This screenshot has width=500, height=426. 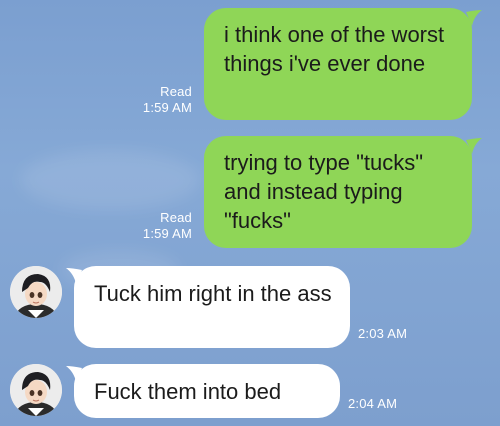 What do you see at coordinates (110, 180) in the screenshot?
I see `background-cloud` at bounding box center [110, 180].